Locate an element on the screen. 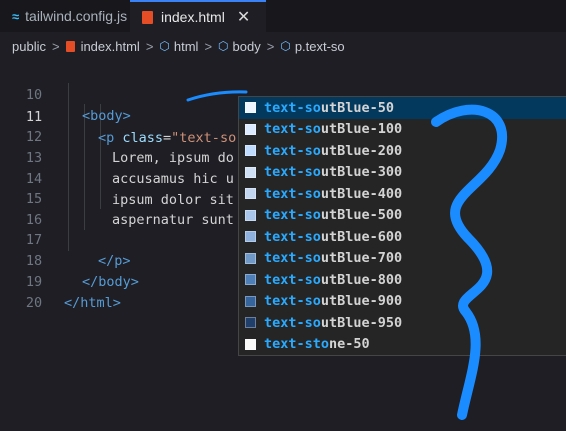  suggestion-item: text-so utBlue-950 is located at coordinates (402, 323).